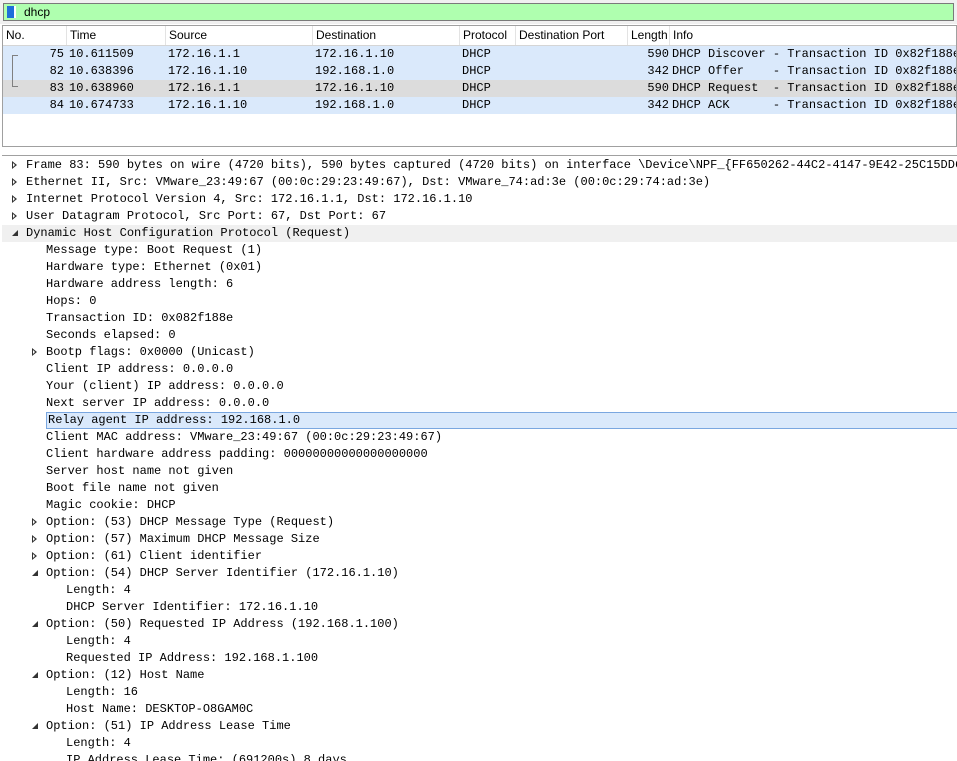 The height and width of the screenshot is (761, 957). Describe the element at coordinates (479, 556) in the screenshot. I see `tree-item: Option: (61) Client identifier` at that location.